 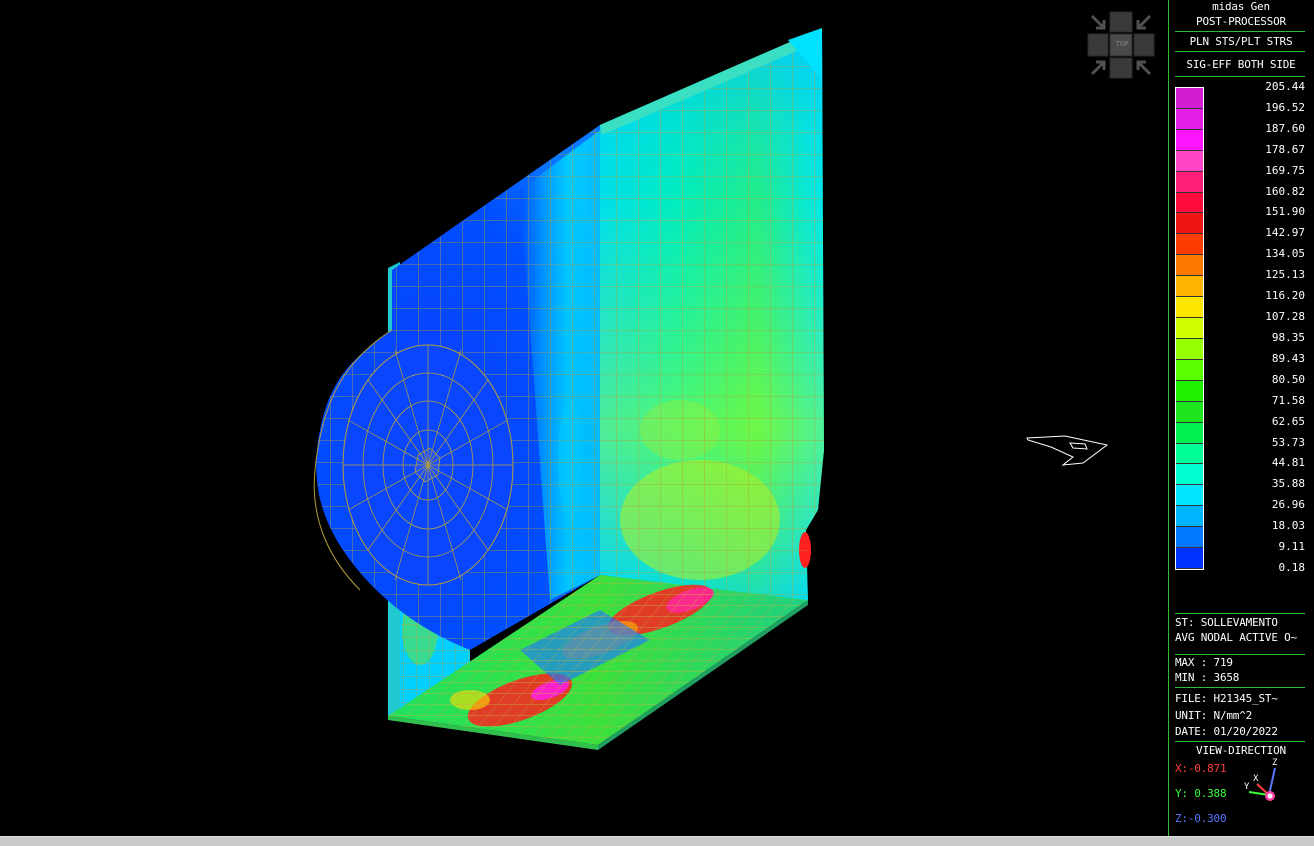 What do you see at coordinates (1285, 212) in the screenshot?
I see `legend-value: 151.90` at bounding box center [1285, 212].